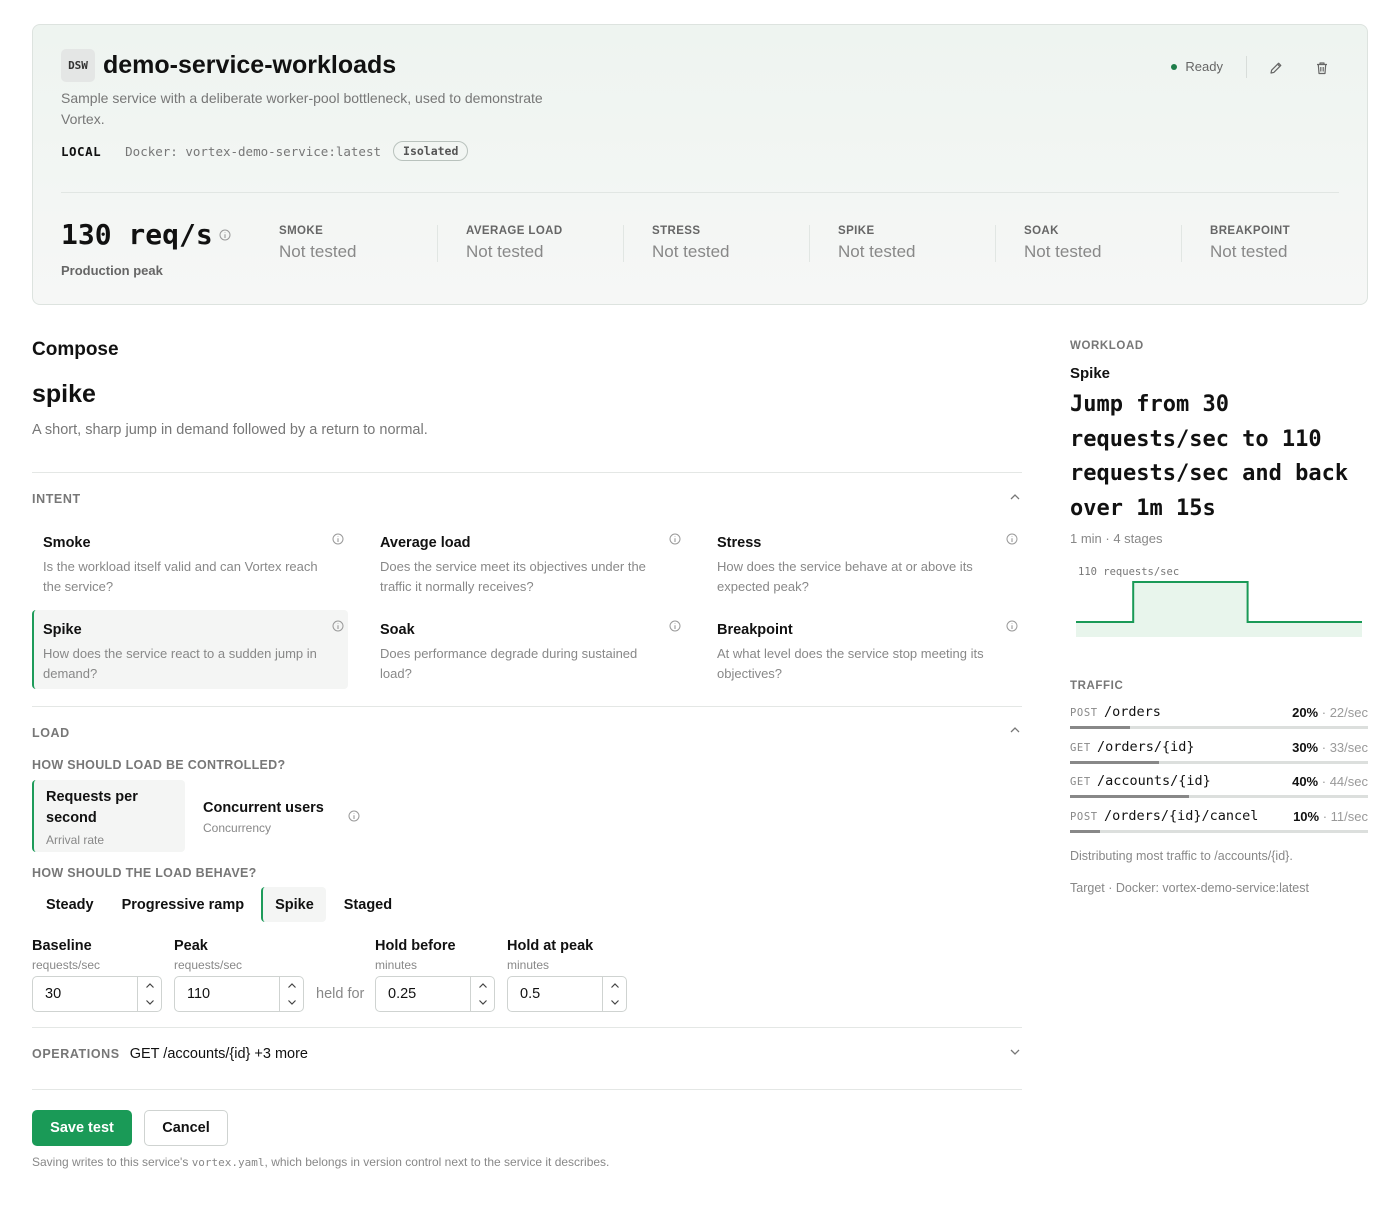 The height and width of the screenshot is (1218, 1400). I want to click on input-value: 0.25, so click(402, 994).